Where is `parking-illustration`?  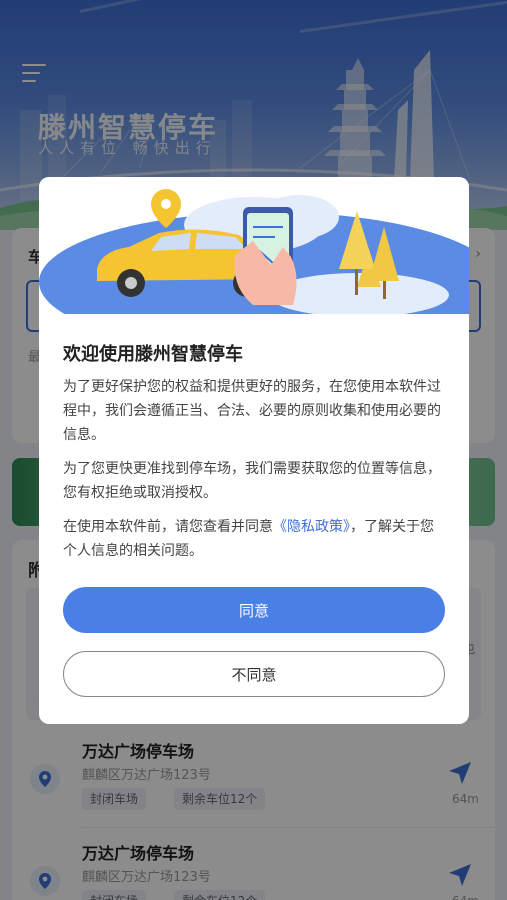 parking-illustration is located at coordinates (254, 245).